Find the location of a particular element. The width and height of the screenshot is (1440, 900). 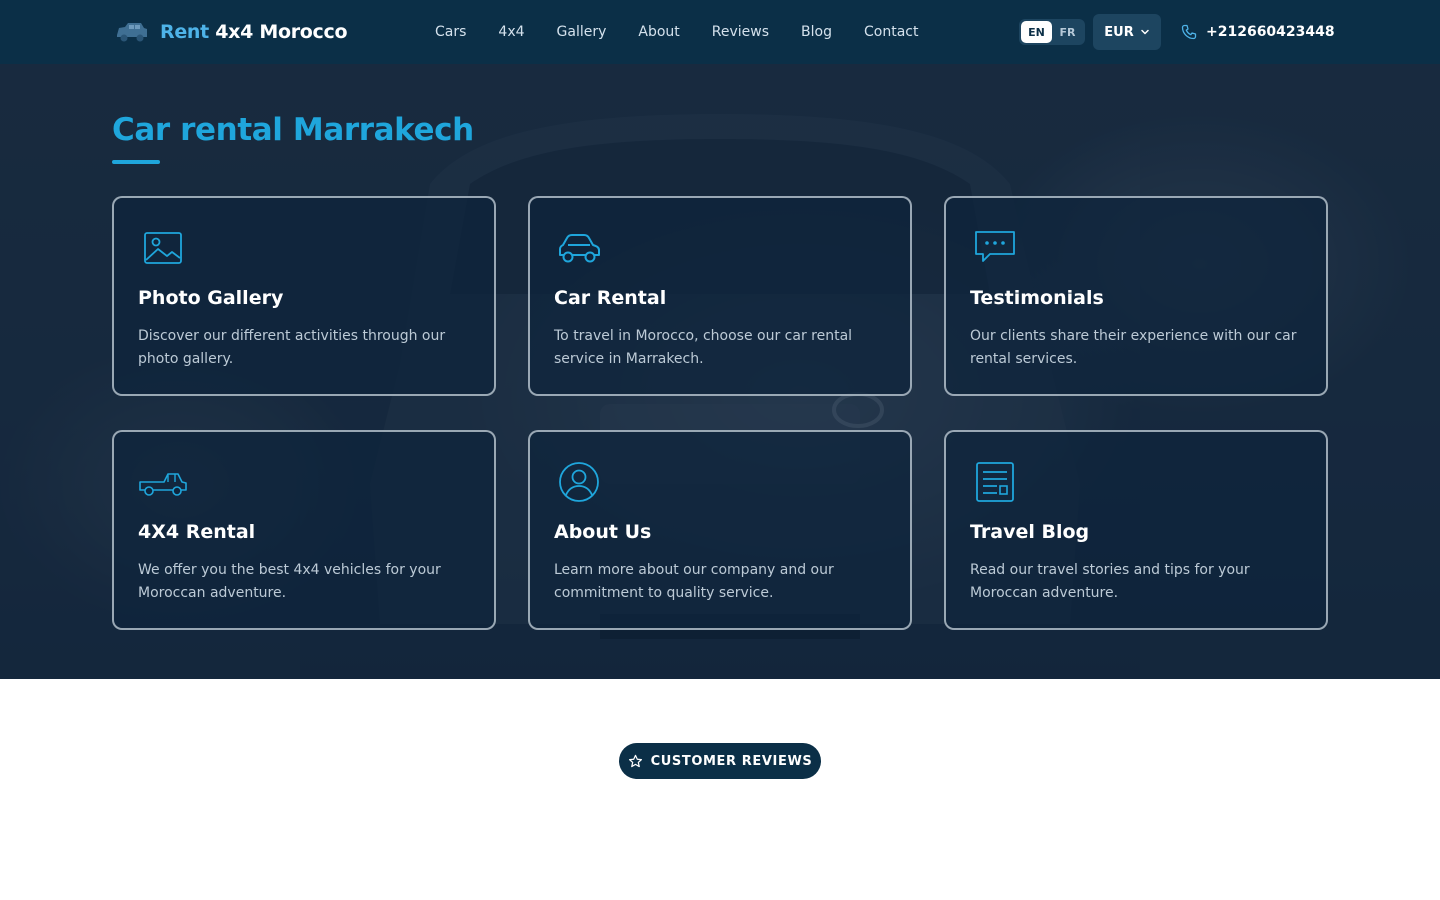

star-icon is located at coordinates (635, 760).